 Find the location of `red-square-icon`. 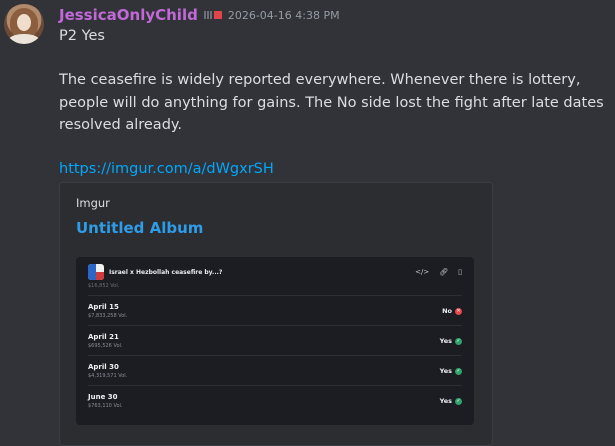

red-square-icon is located at coordinates (217, 15).